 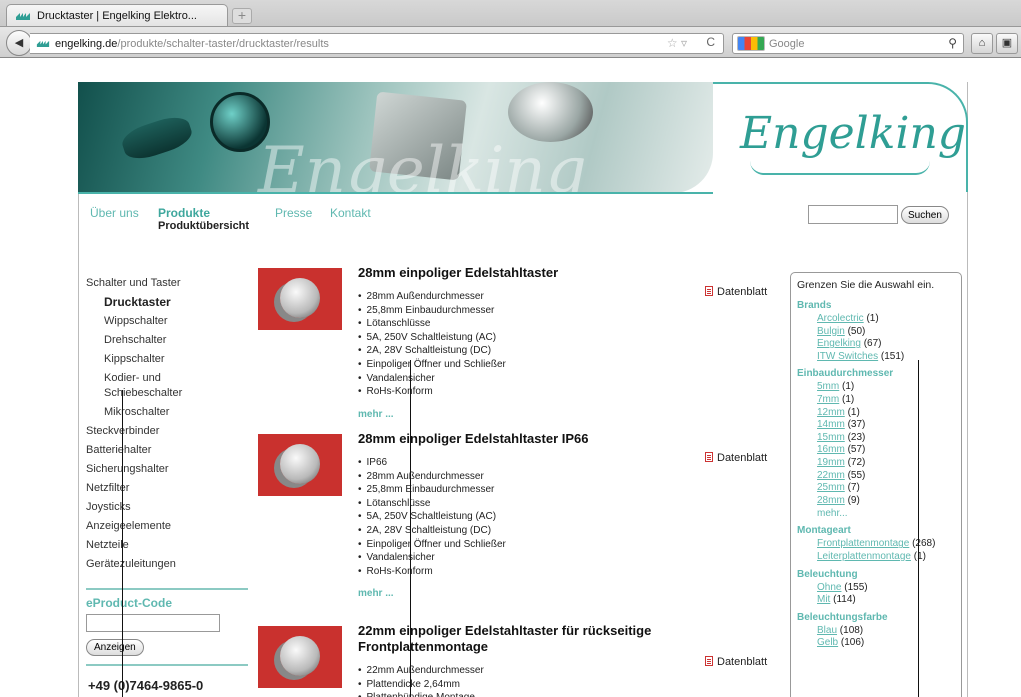 What do you see at coordinates (421, 694) in the screenshot?
I see `feature-item: Plattenbündige Montage` at bounding box center [421, 694].